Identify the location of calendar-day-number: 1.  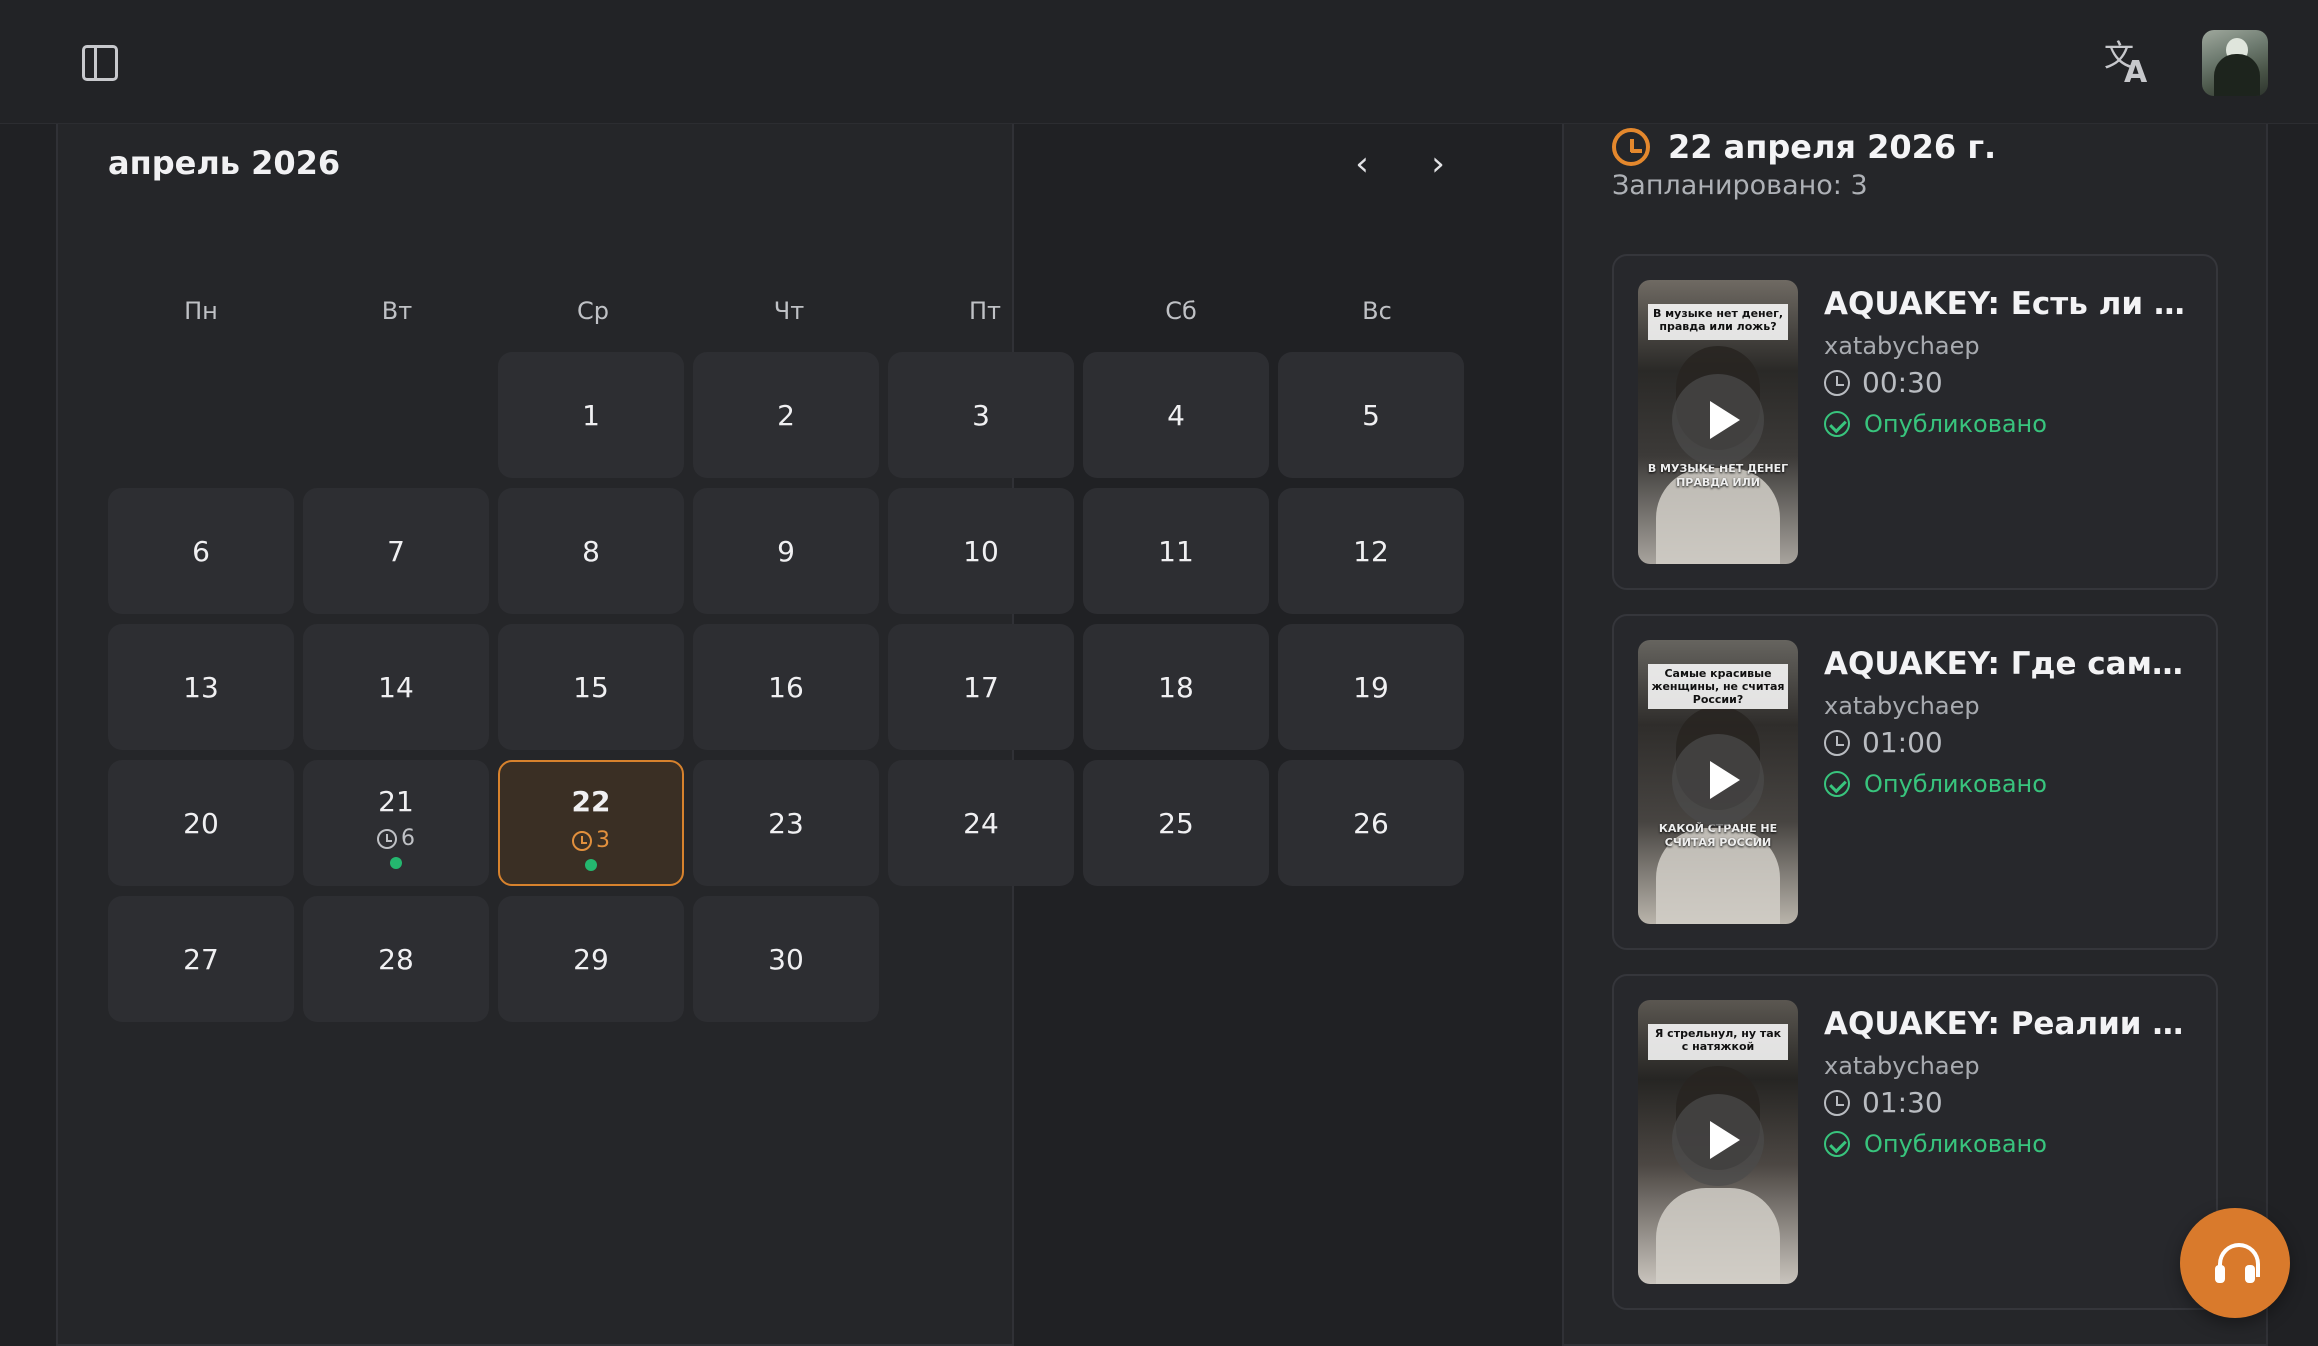
(591, 415).